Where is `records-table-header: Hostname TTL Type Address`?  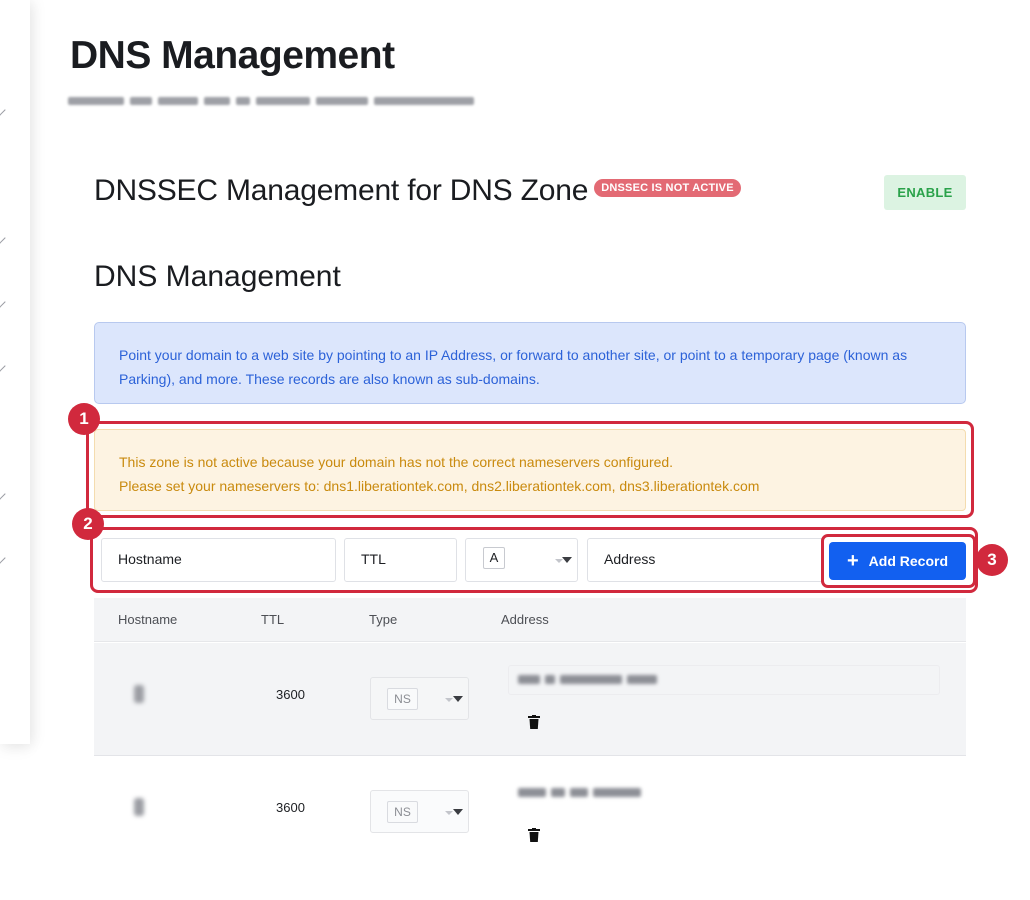
records-table-header: Hostname TTL Type Address is located at coordinates (530, 620).